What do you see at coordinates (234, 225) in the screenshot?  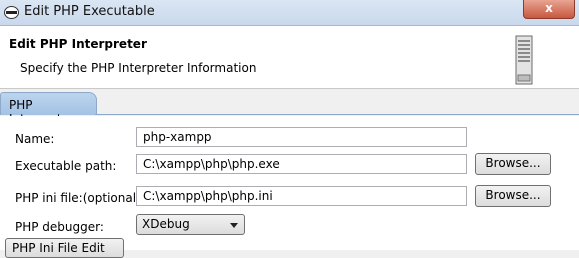 I see `chevron-down-icon` at bounding box center [234, 225].